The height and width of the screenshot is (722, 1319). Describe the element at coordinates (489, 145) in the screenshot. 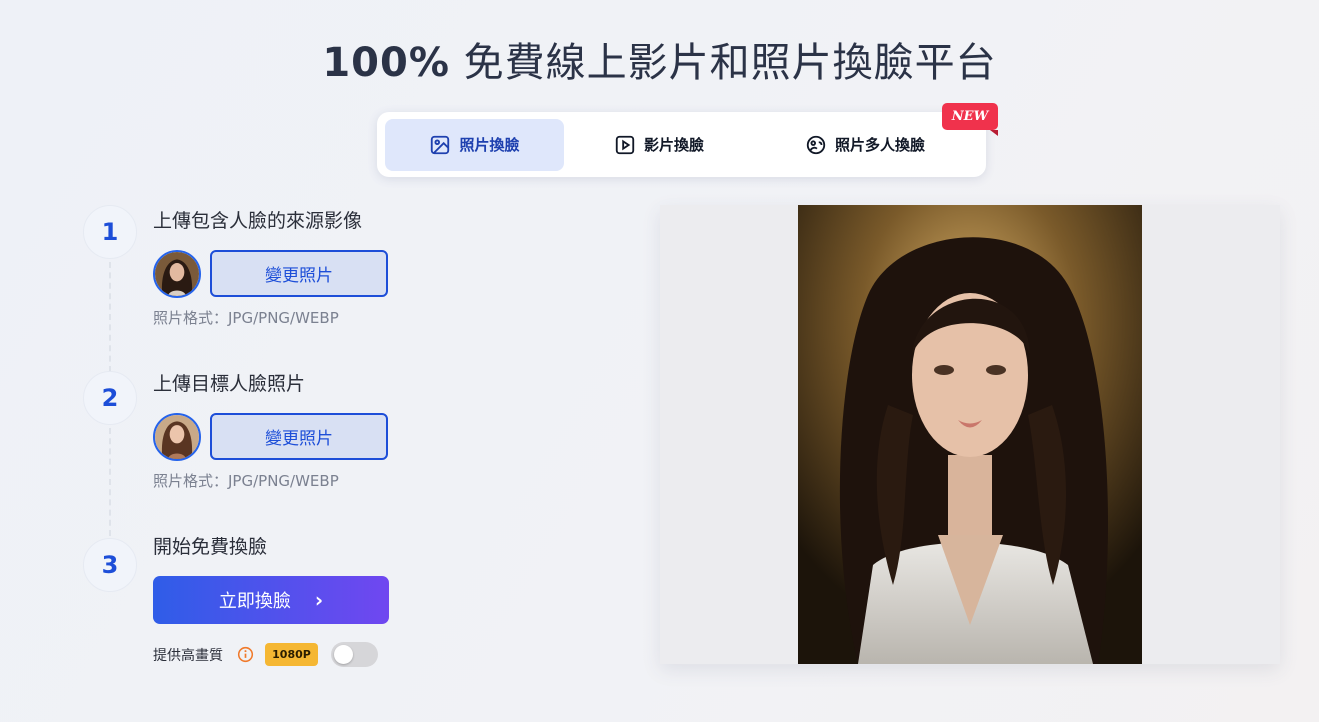

I see `tab-label: 照片換臉` at that location.